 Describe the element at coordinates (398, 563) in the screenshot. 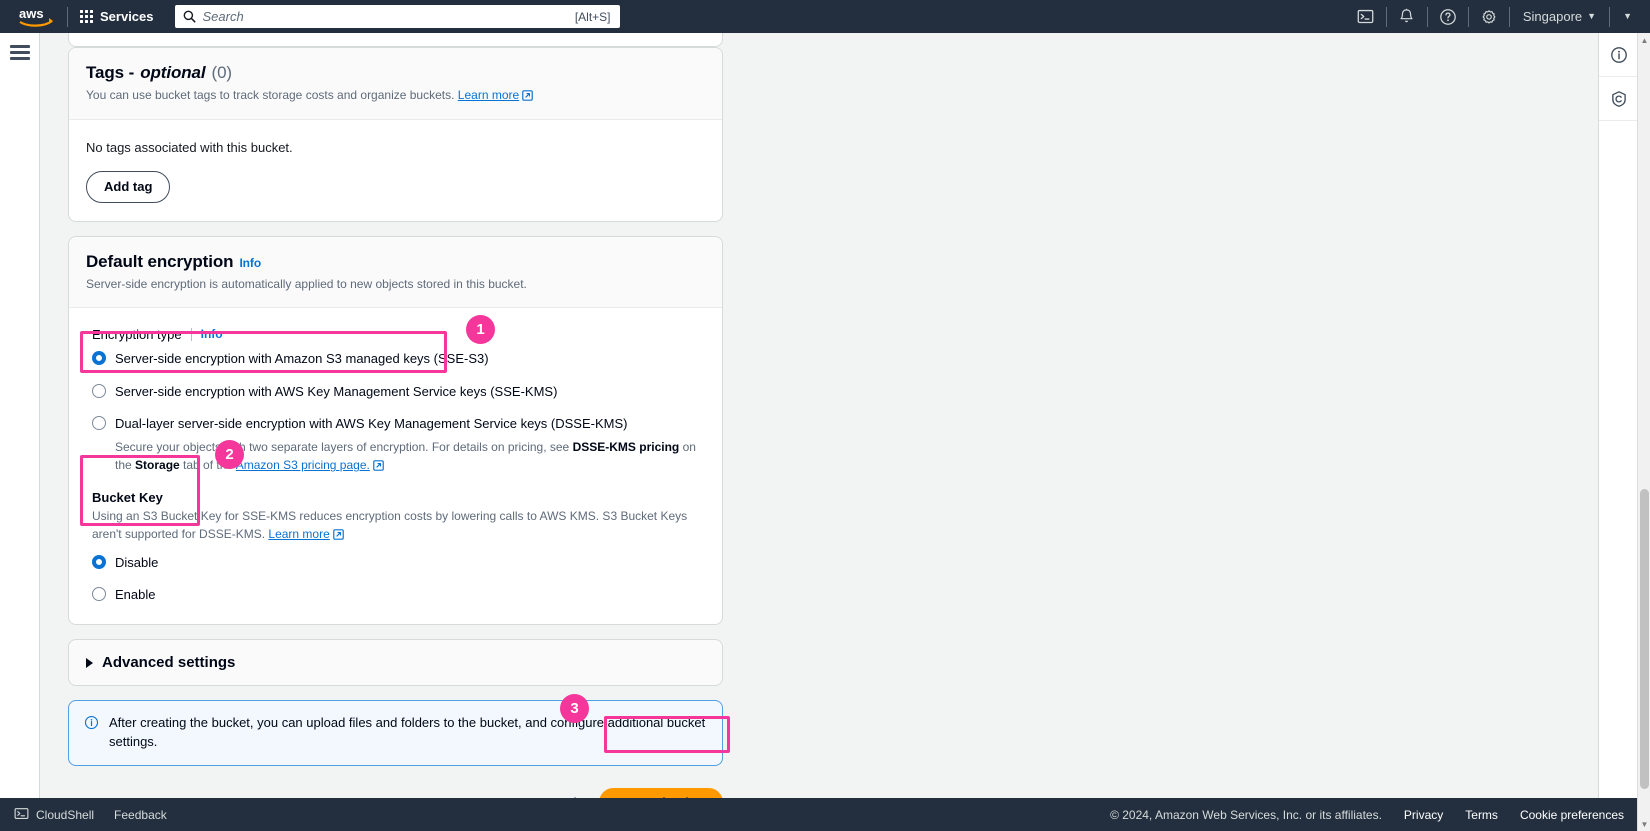

I see `radio-bucket-key-disable: Disable` at that location.